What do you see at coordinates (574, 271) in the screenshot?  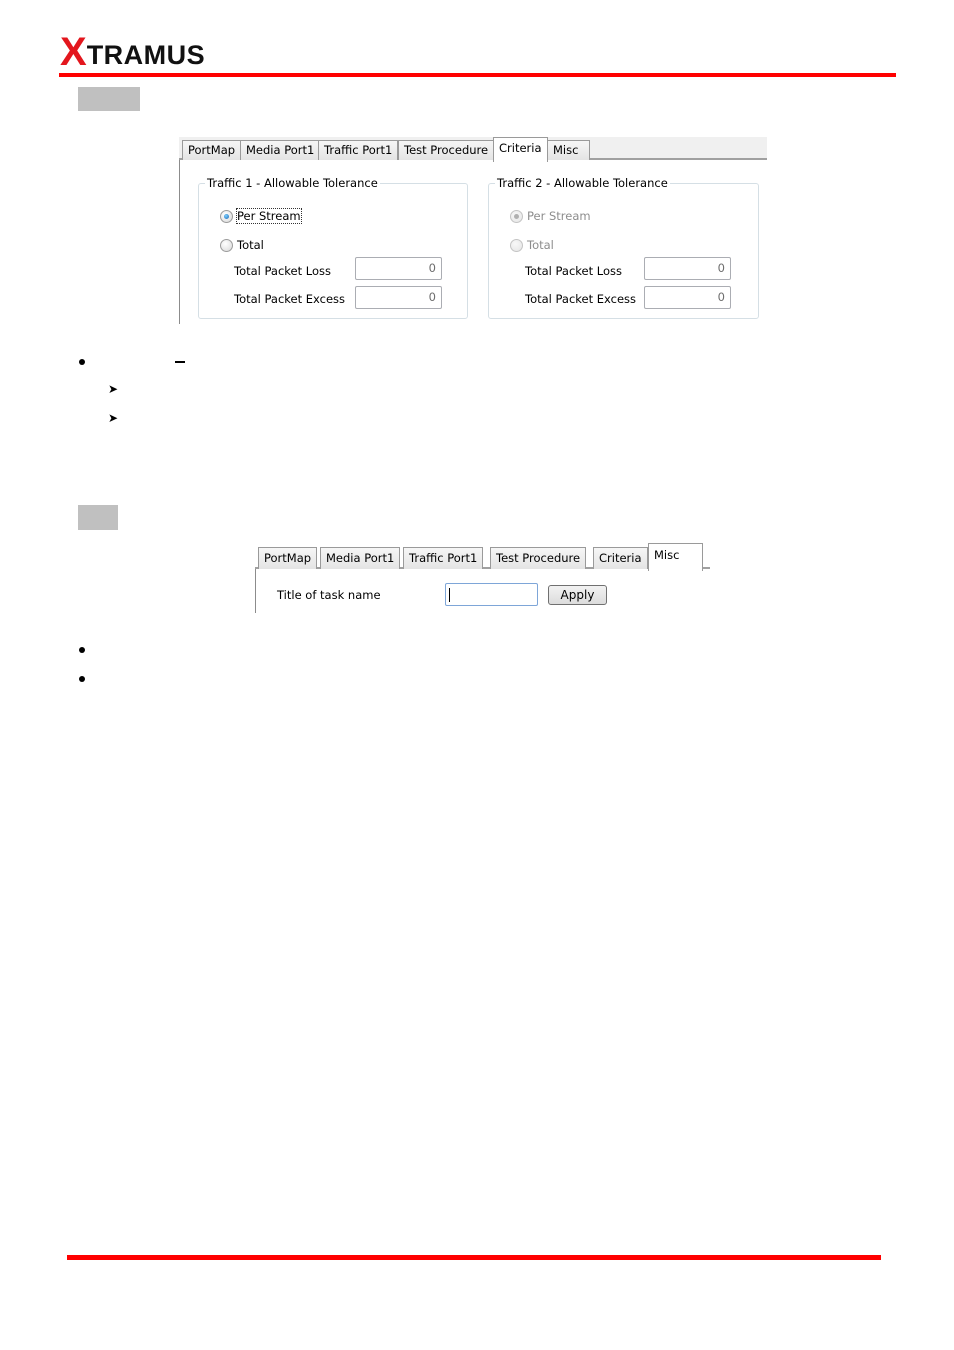 I see `traffic2-packet-loss-label: Total Packet Loss` at bounding box center [574, 271].